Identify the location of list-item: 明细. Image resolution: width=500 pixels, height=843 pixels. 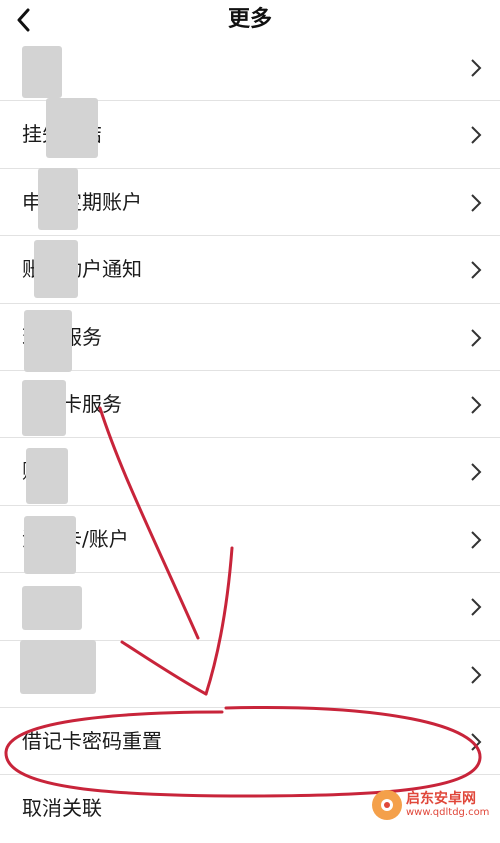
(250, 68).